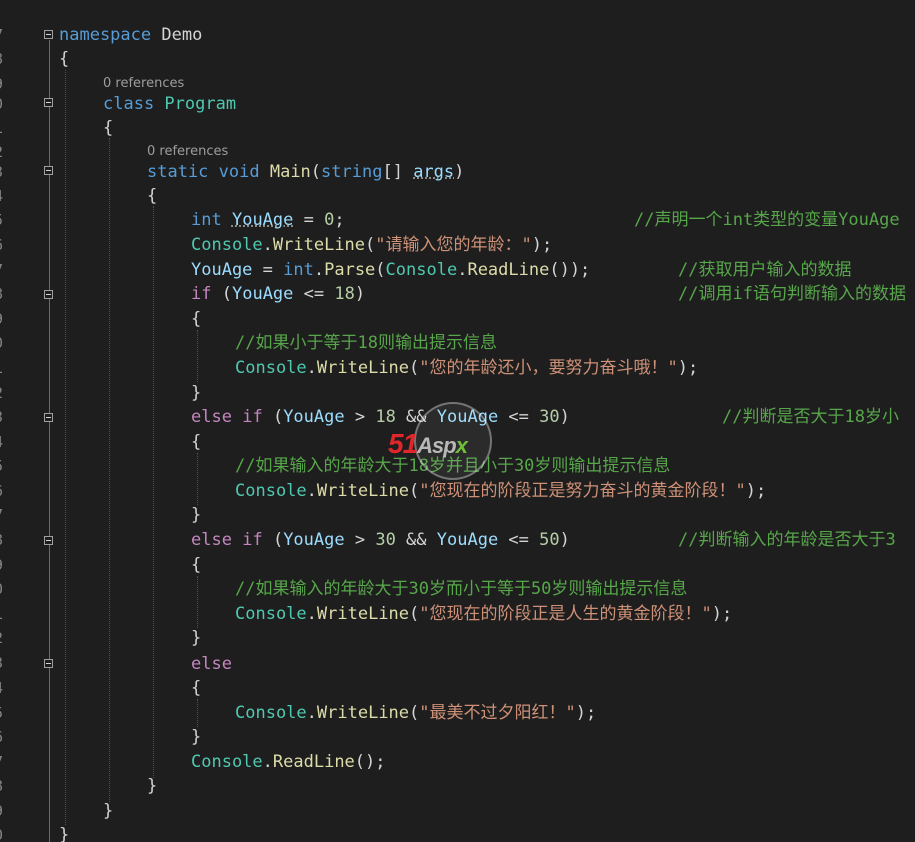 The height and width of the screenshot is (842, 915). What do you see at coordinates (3, 343) in the screenshot?
I see `line-number: 0` at bounding box center [3, 343].